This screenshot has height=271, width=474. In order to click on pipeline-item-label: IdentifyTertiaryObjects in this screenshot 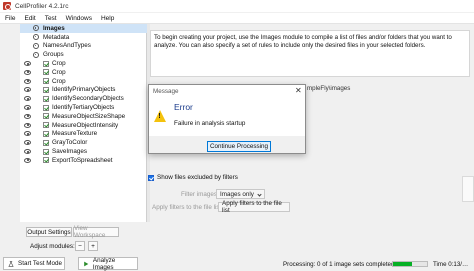, I will do `click(83, 108)`.